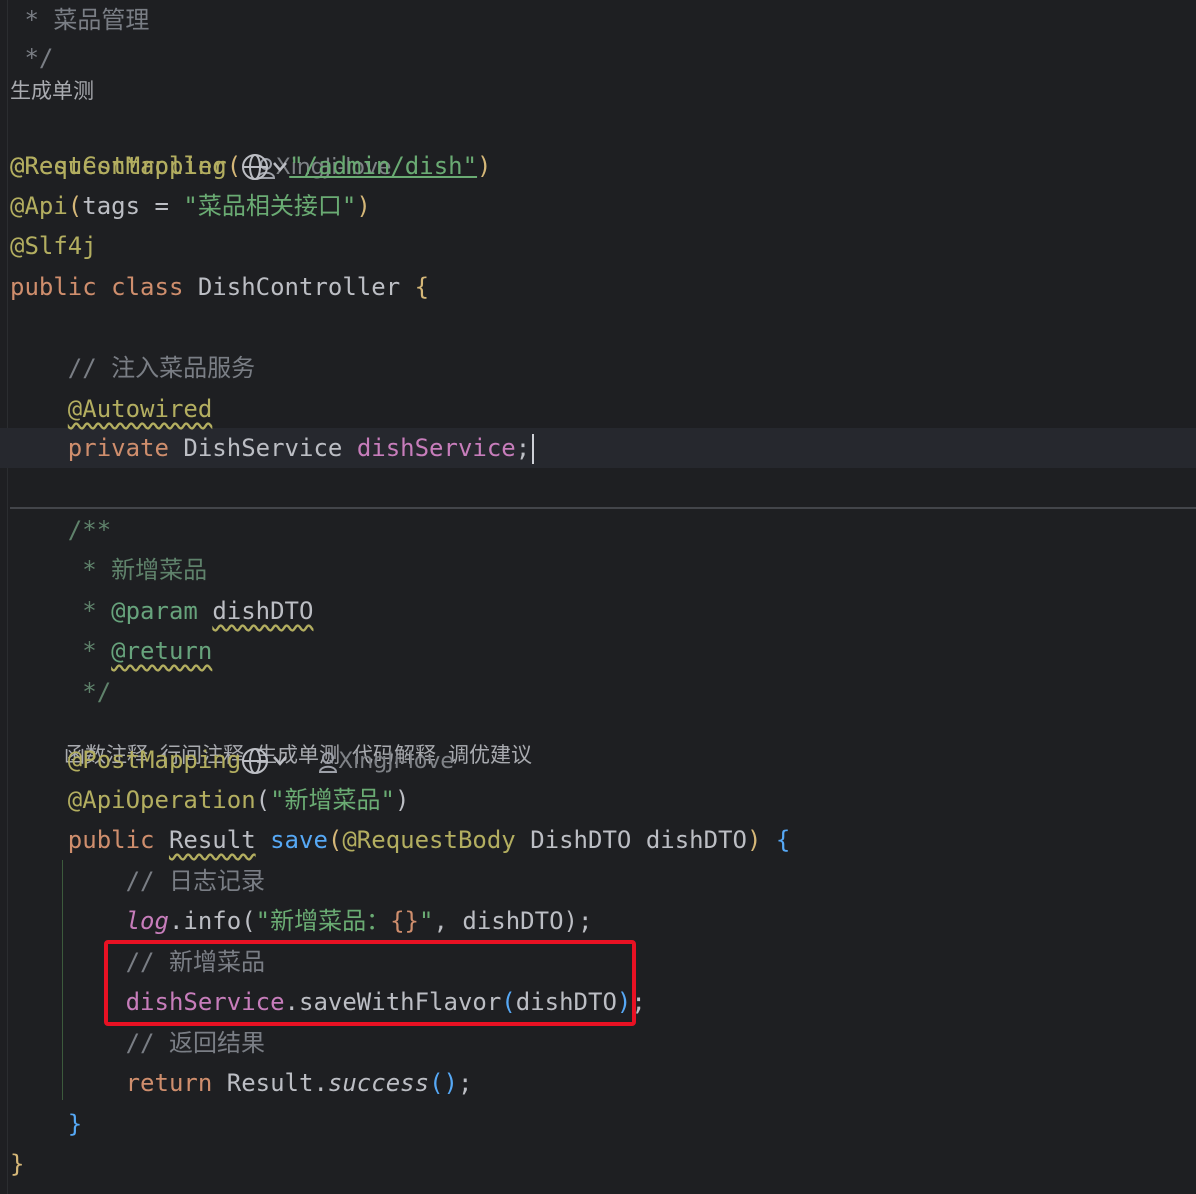  I want to click on code-line-return-comment: // 返回结果, so click(137, 1043).